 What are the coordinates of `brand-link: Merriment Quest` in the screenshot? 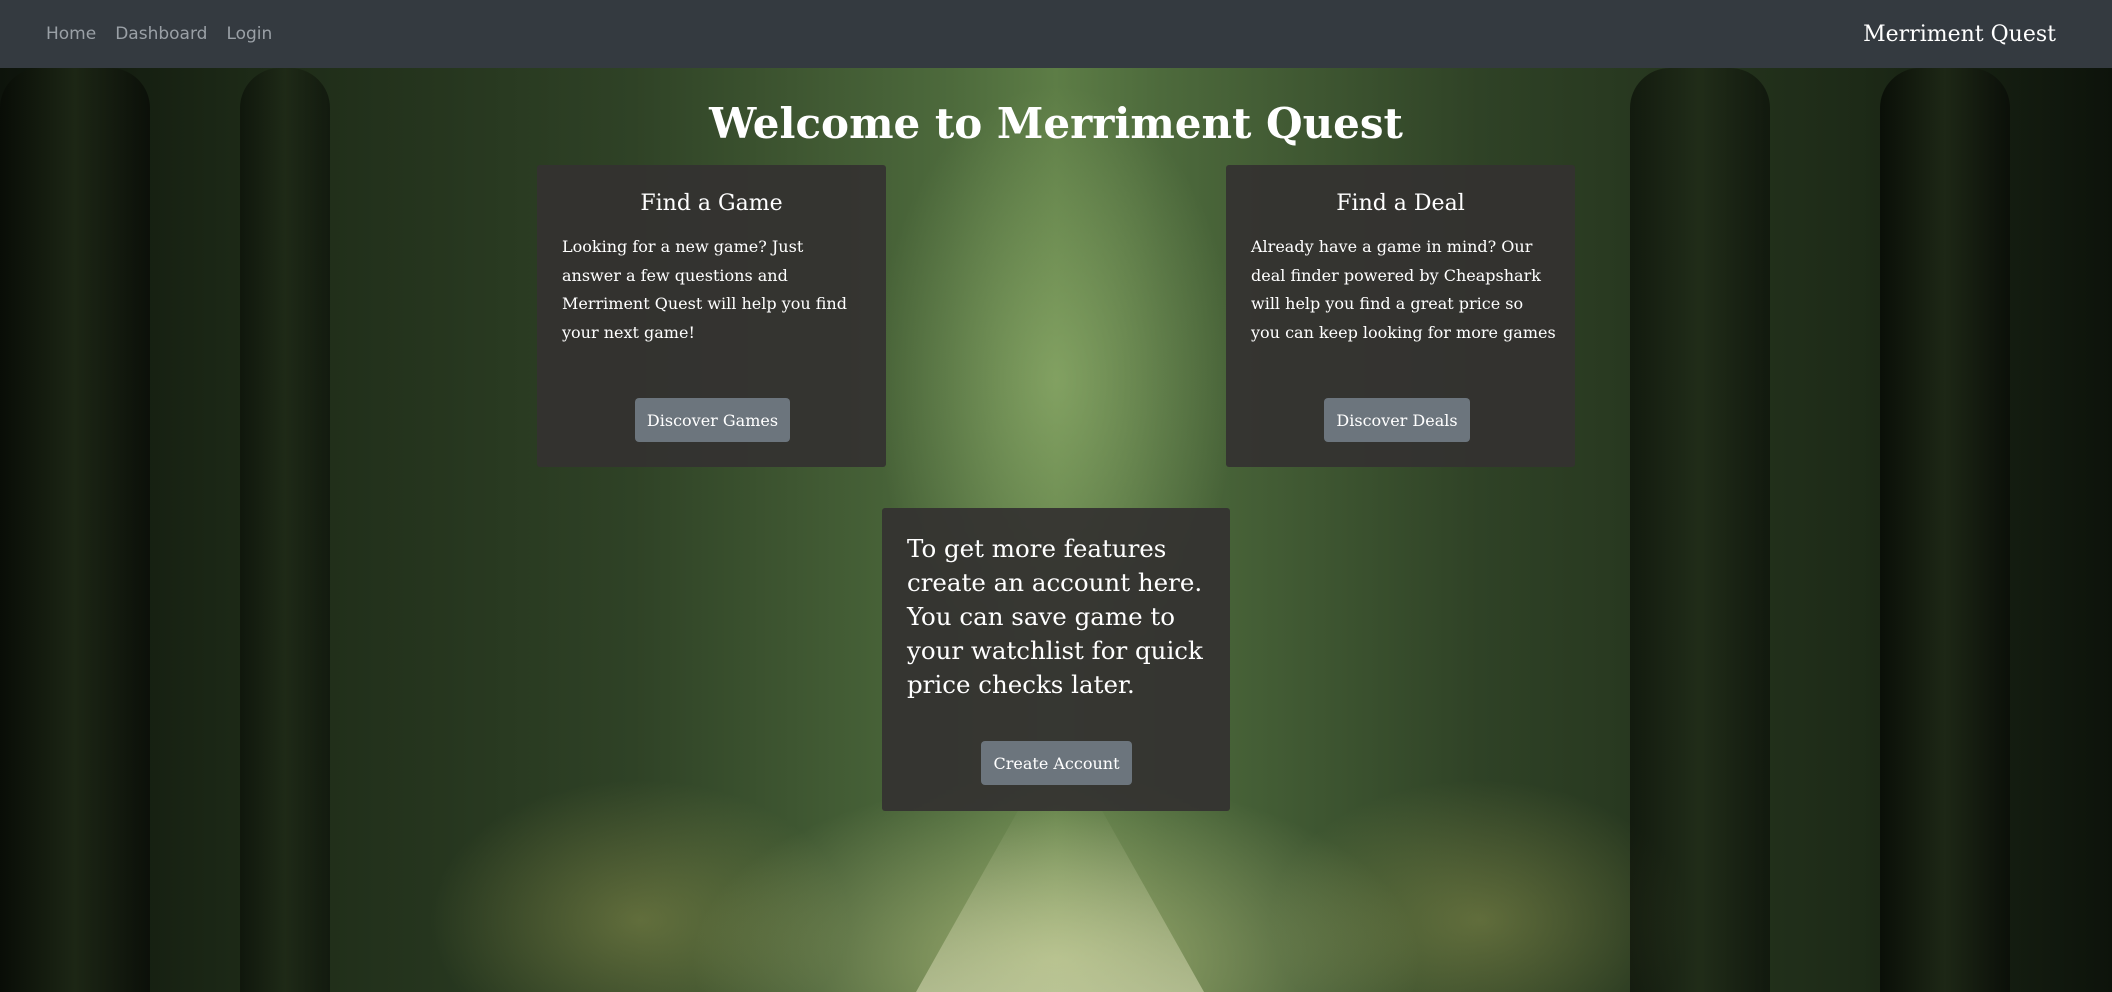 It's located at (1959, 34).